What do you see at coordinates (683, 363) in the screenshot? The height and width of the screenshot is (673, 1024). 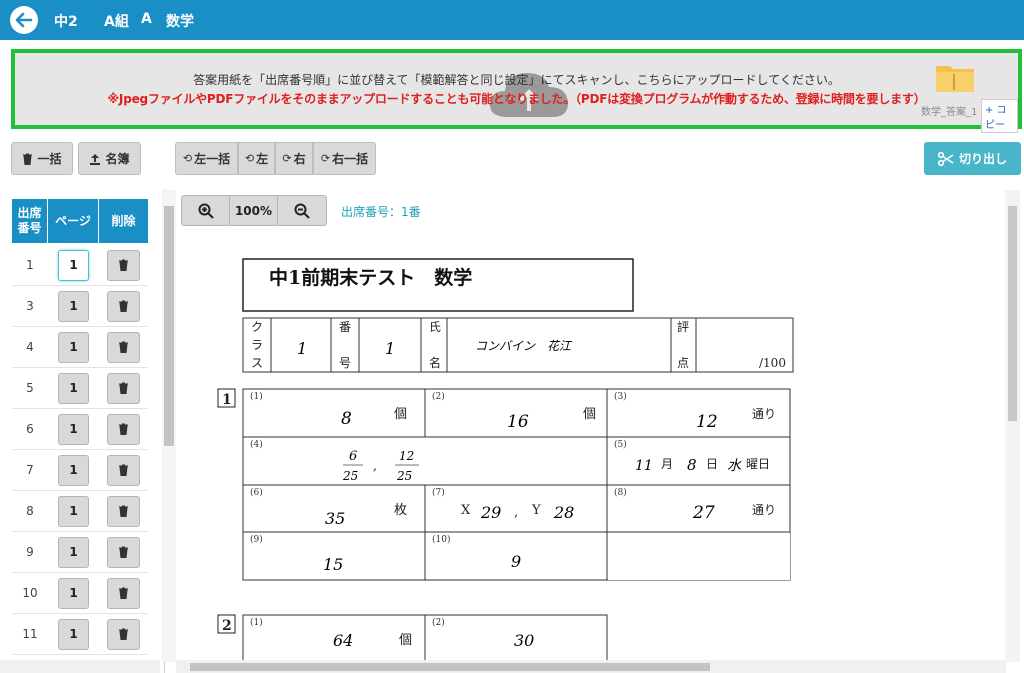 I see `score-header-2: 点` at bounding box center [683, 363].